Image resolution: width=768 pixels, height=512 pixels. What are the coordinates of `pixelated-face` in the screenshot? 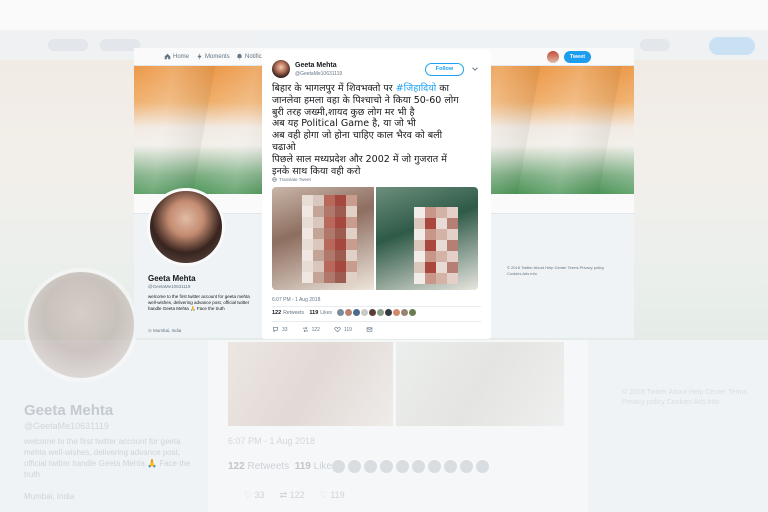 It's located at (436, 245).